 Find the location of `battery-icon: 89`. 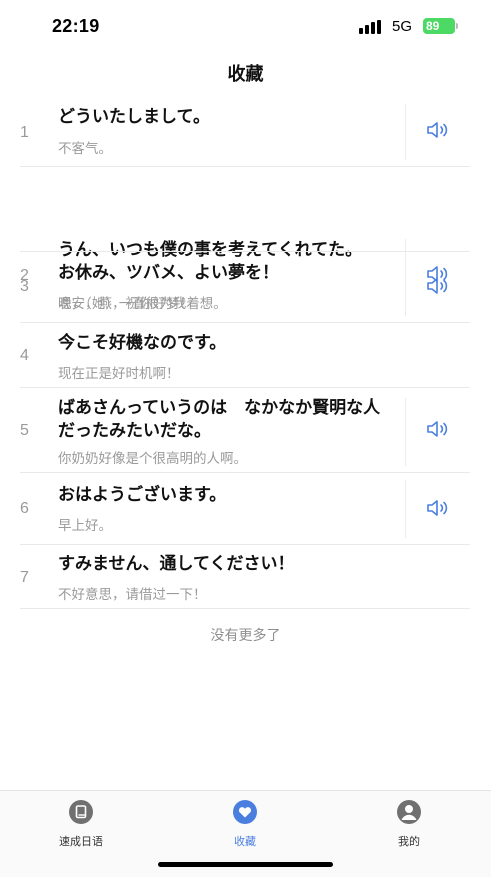

battery-icon: 89 is located at coordinates (439, 26).